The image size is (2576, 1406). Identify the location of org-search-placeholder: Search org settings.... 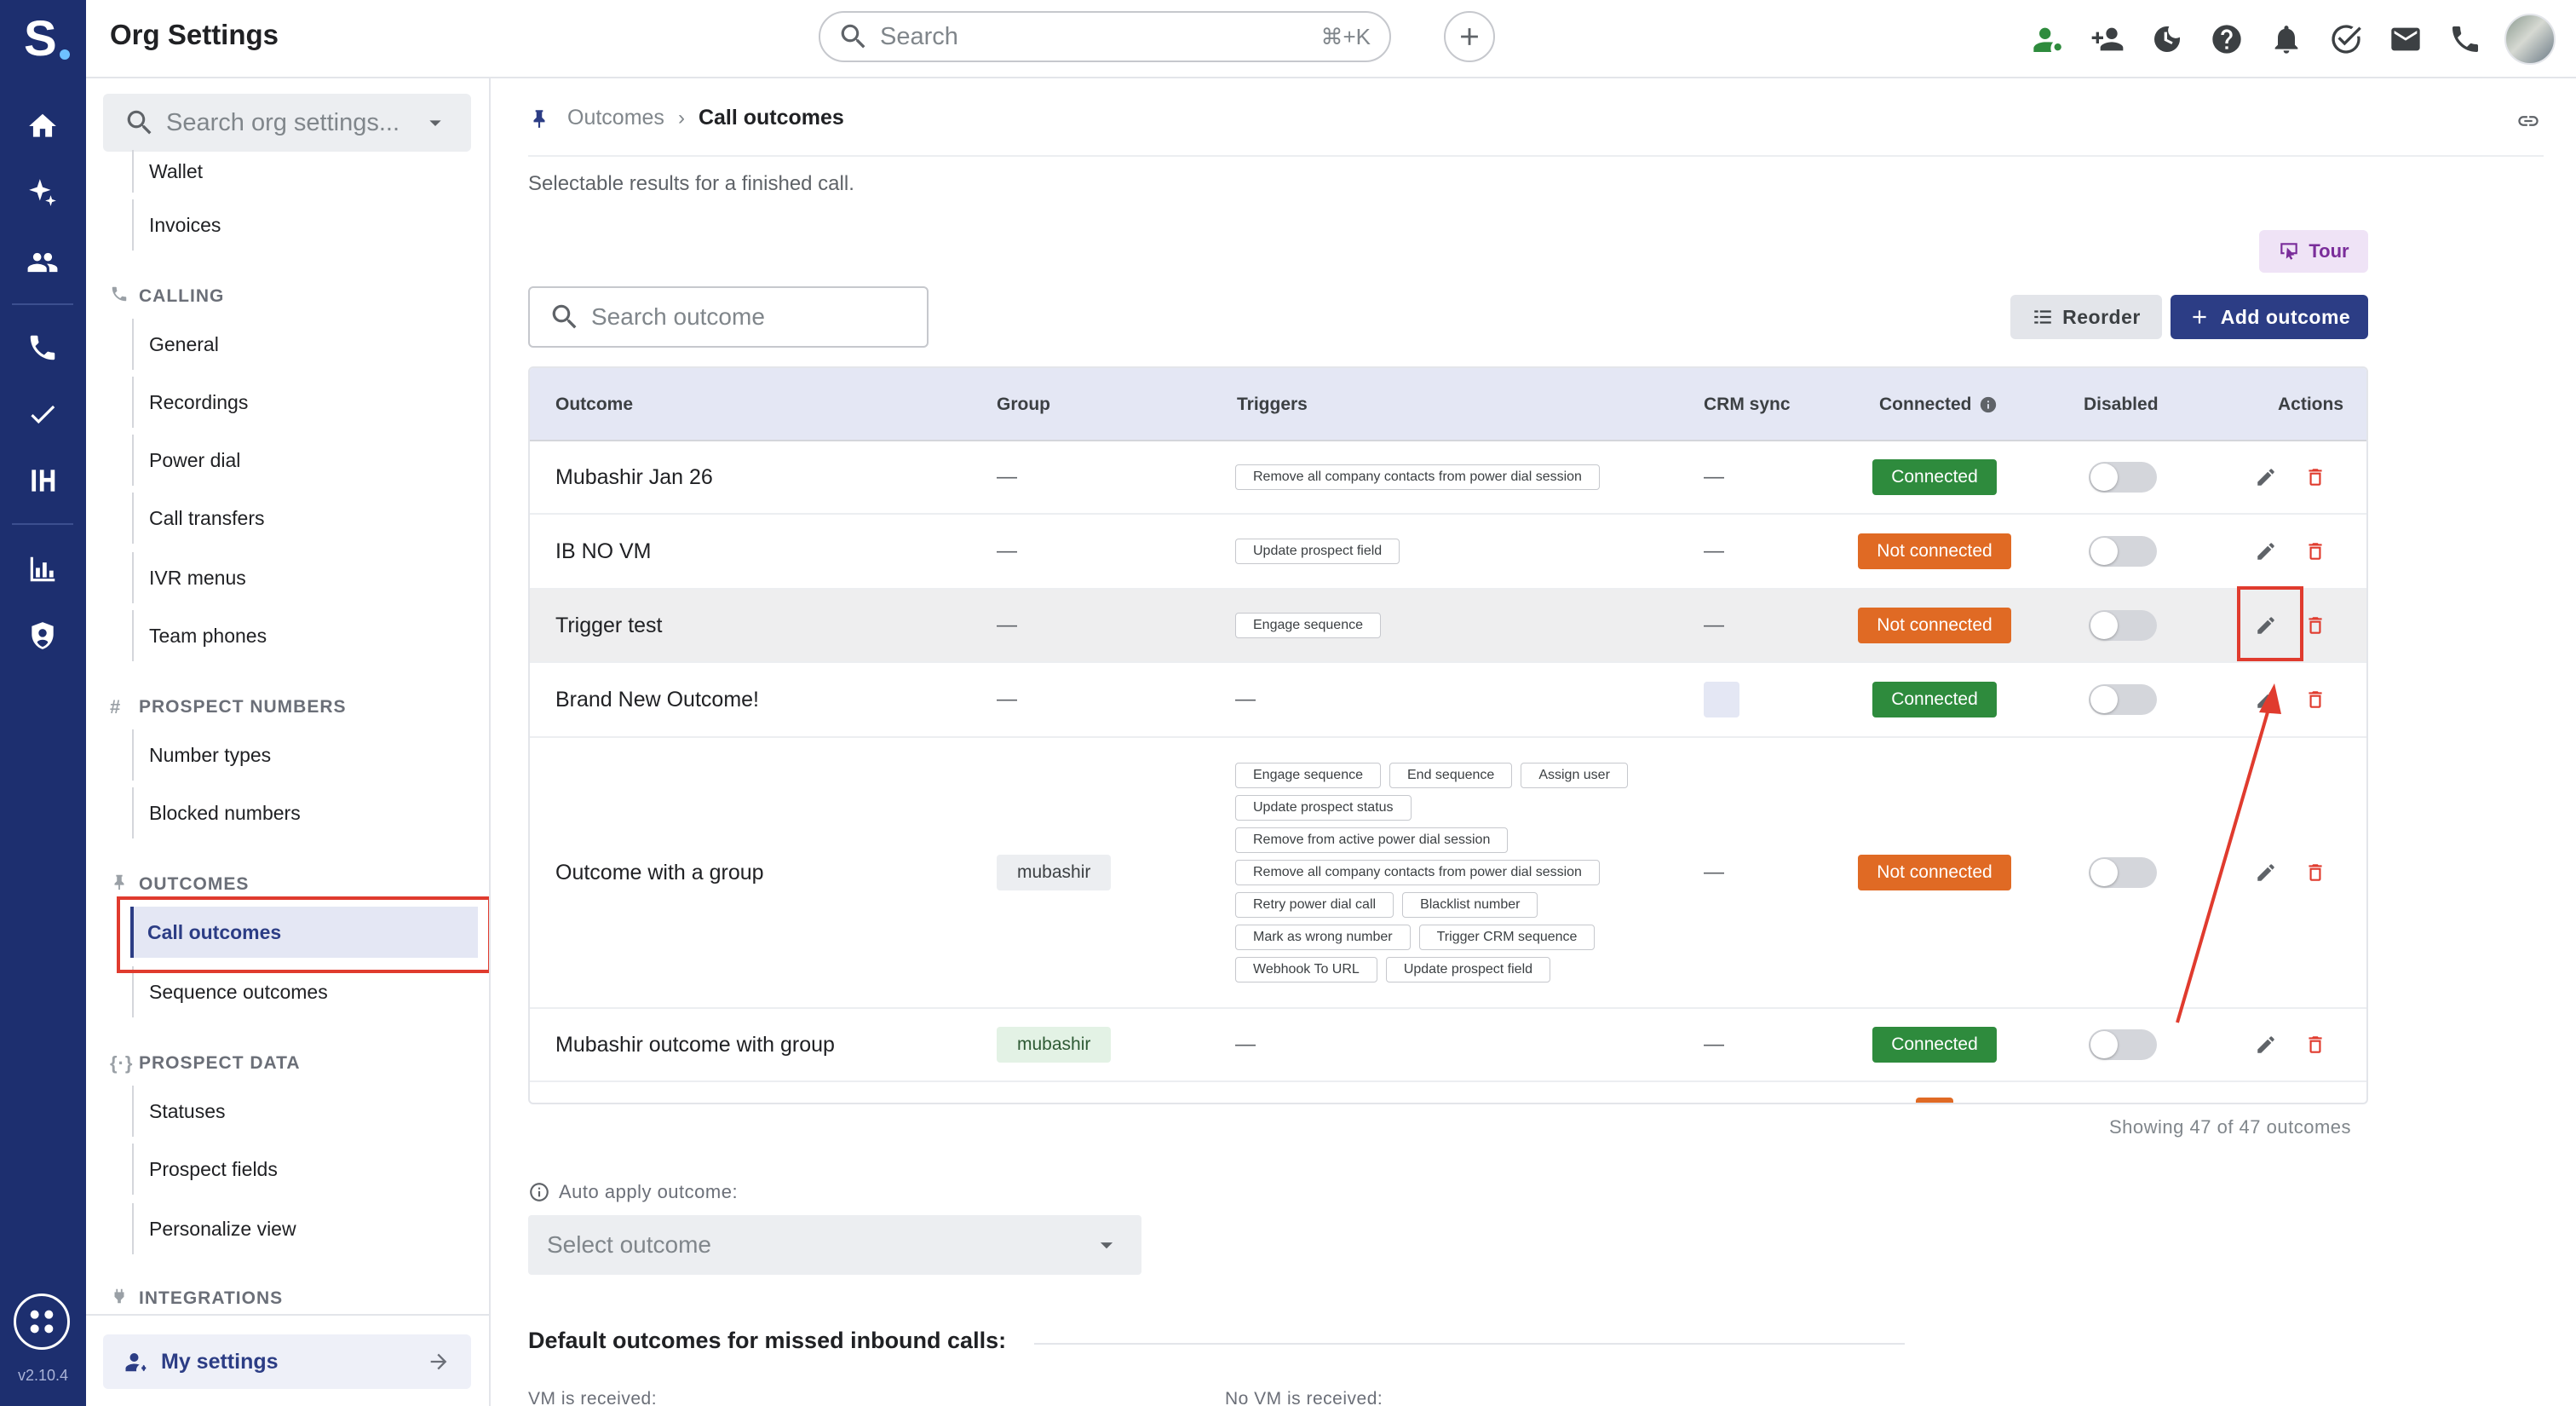
(283, 122).